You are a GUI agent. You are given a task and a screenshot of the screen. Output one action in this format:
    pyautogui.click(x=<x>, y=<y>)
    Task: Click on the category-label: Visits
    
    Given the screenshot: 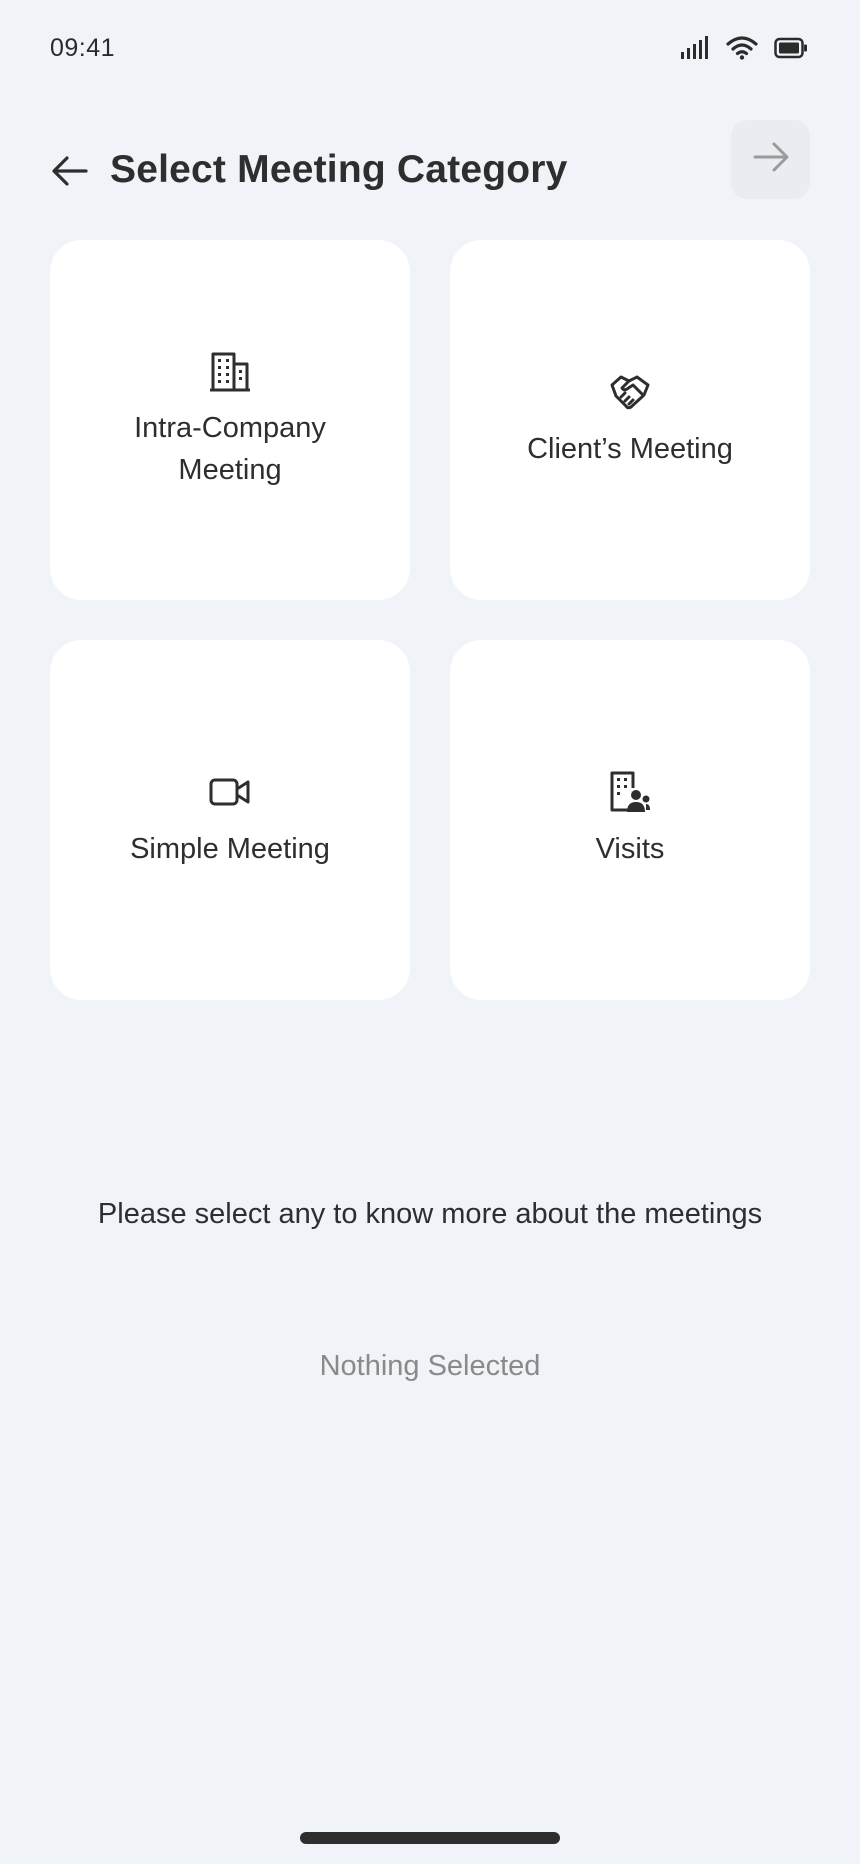 What is the action you would take?
    pyautogui.click(x=630, y=849)
    